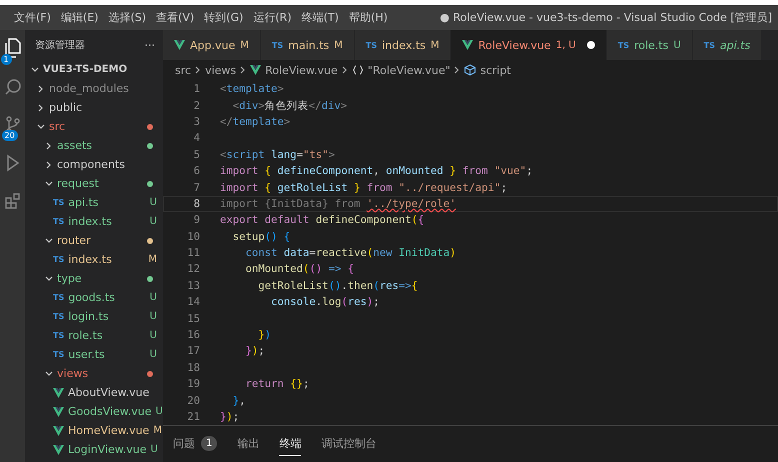 The height and width of the screenshot is (462, 778). I want to click on code-line: <script lang="ts">, so click(277, 154).